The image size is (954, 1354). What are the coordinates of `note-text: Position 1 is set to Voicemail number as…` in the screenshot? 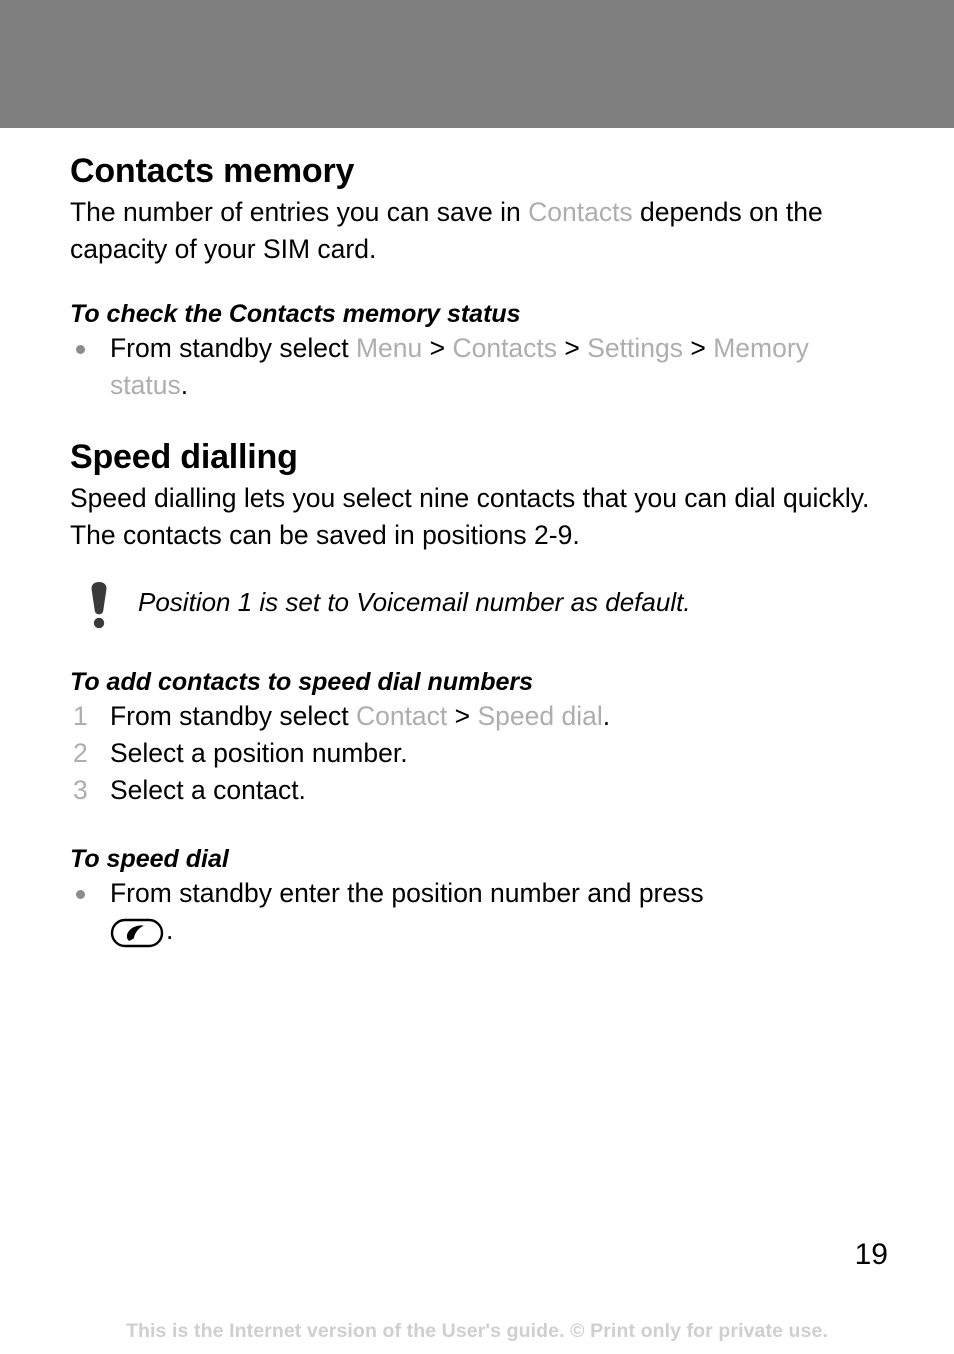 It's located at (414, 602).